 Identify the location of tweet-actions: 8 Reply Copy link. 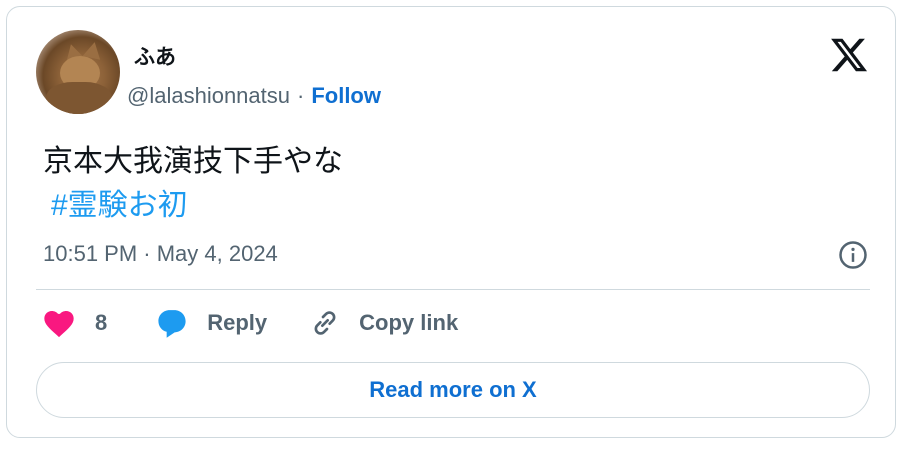
(250, 323).